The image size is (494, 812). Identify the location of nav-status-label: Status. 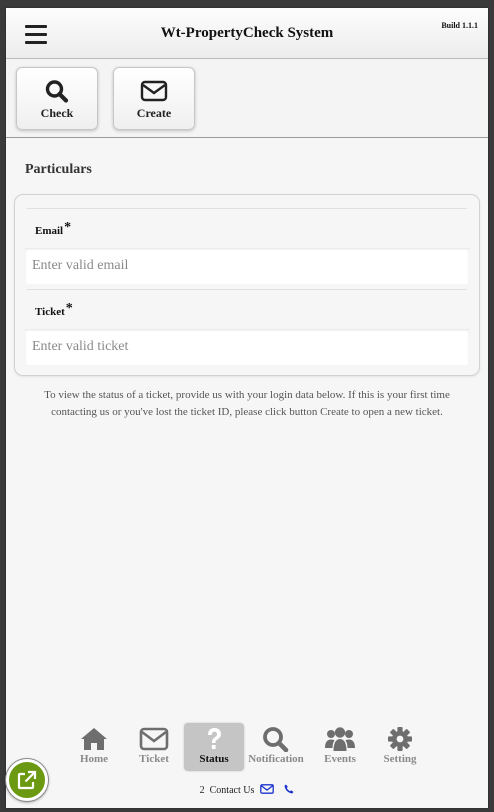
(214, 759).